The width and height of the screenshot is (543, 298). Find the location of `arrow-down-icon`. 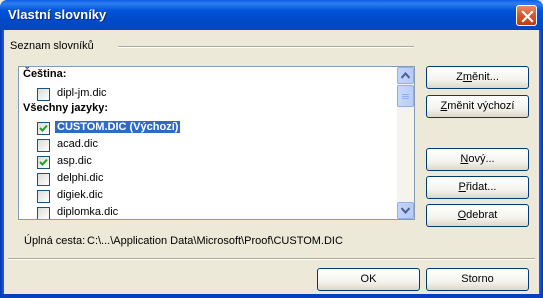

arrow-down-icon is located at coordinates (405, 210).